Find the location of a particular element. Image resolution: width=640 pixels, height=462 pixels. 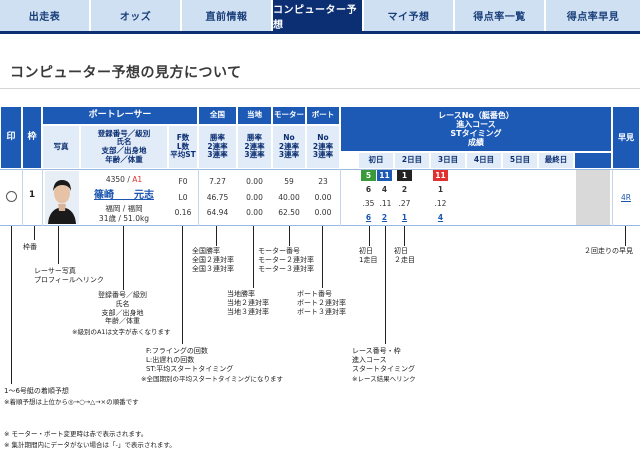

boat-2ren-rate: 0.00 is located at coordinates (323, 197).